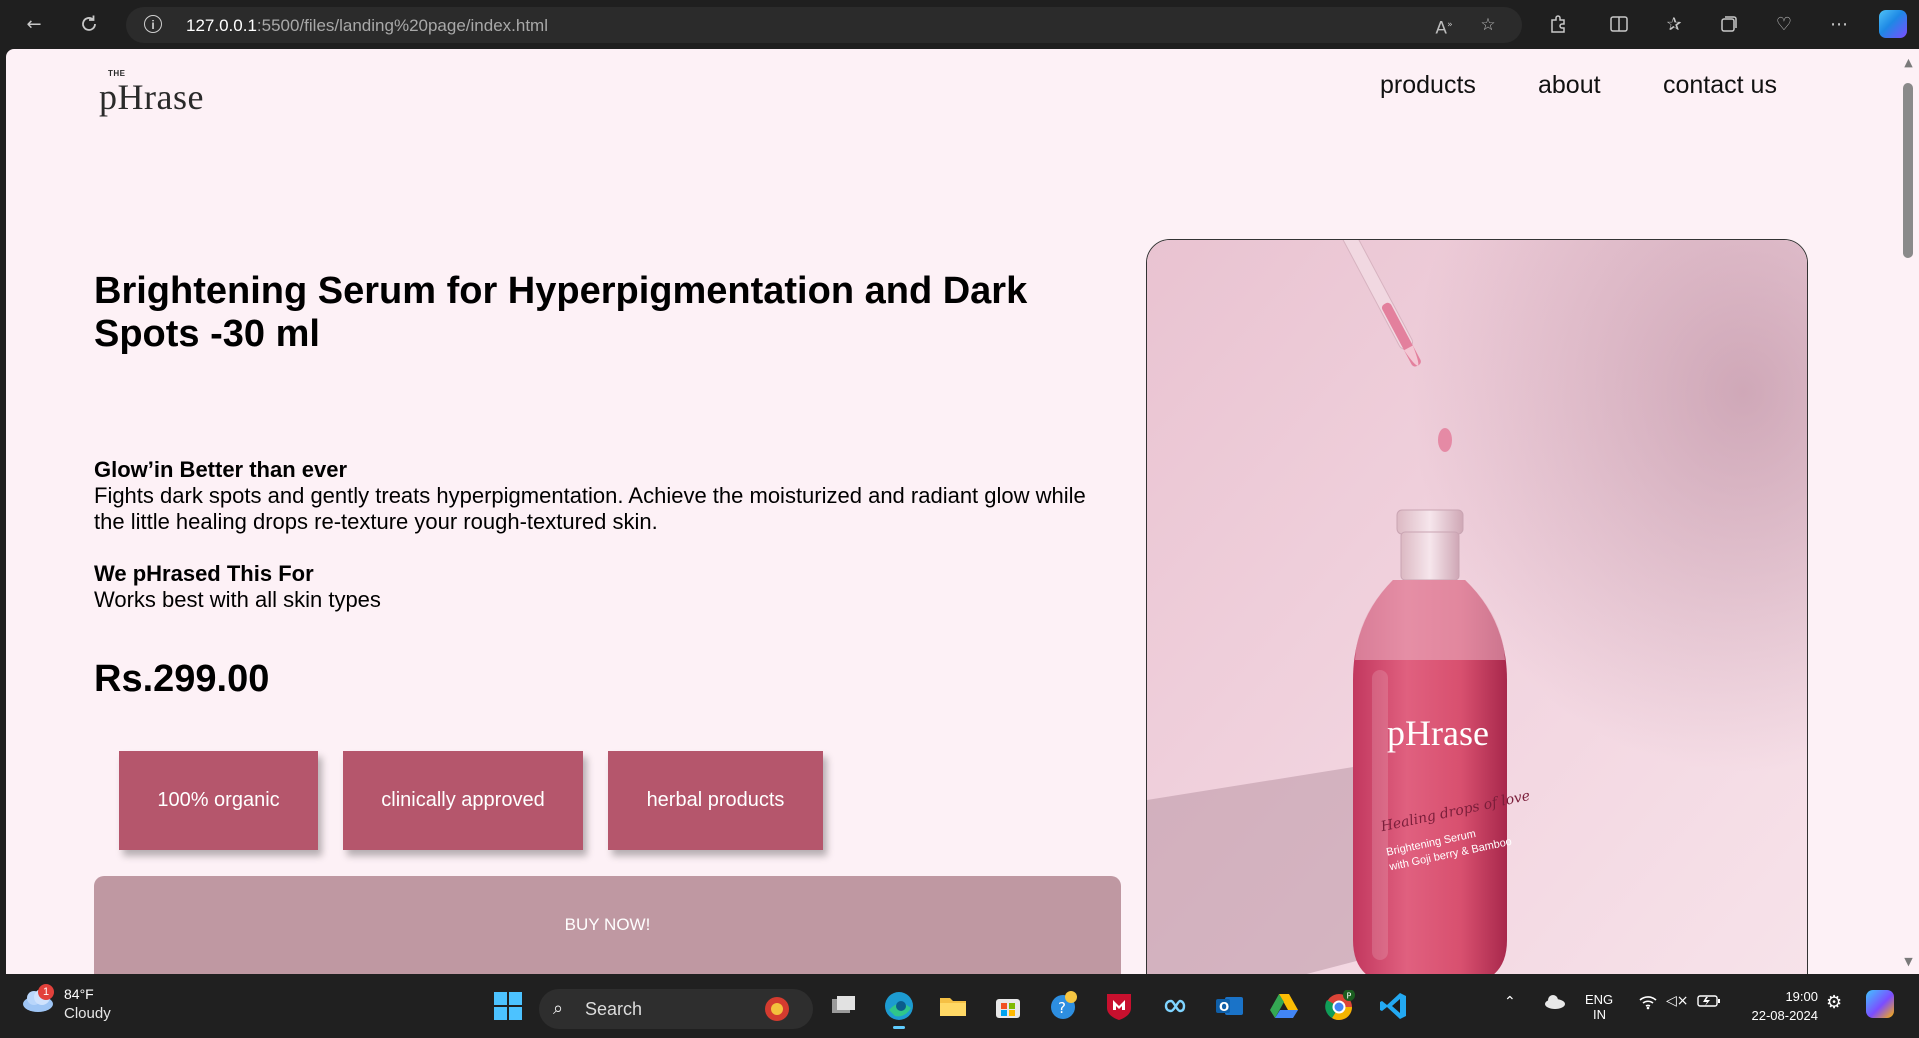 The height and width of the screenshot is (1038, 1919). I want to click on skin-type-title: We pHrased This For, so click(204, 573).